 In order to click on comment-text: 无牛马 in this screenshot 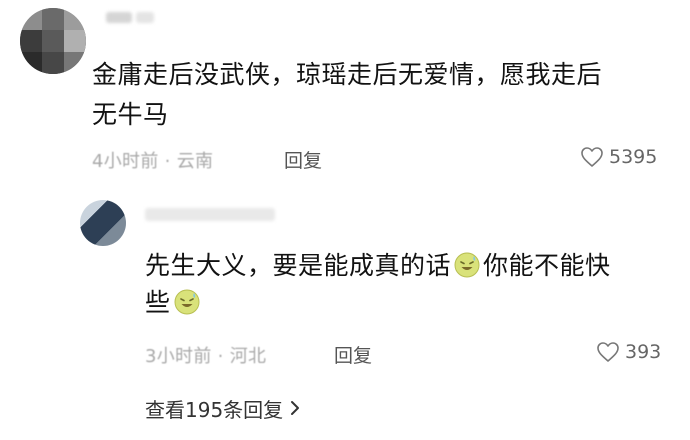, I will do `click(130, 114)`.